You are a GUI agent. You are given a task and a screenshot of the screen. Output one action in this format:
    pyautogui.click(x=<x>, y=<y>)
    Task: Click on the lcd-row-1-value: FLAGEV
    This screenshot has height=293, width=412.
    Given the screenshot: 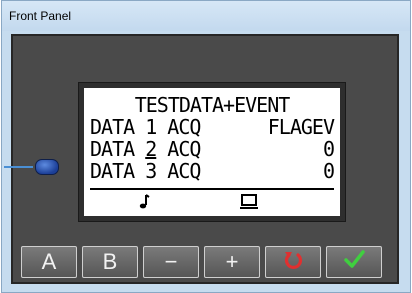 What is the action you would take?
    pyautogui.click(x=301, y=127)
    